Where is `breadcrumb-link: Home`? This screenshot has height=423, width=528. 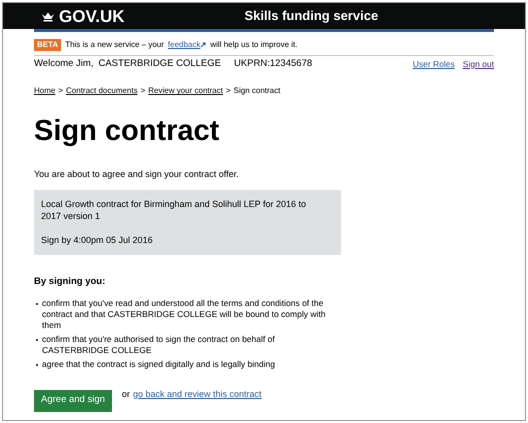 breadcrumb-link: Home is located at coordinates (45, 91).